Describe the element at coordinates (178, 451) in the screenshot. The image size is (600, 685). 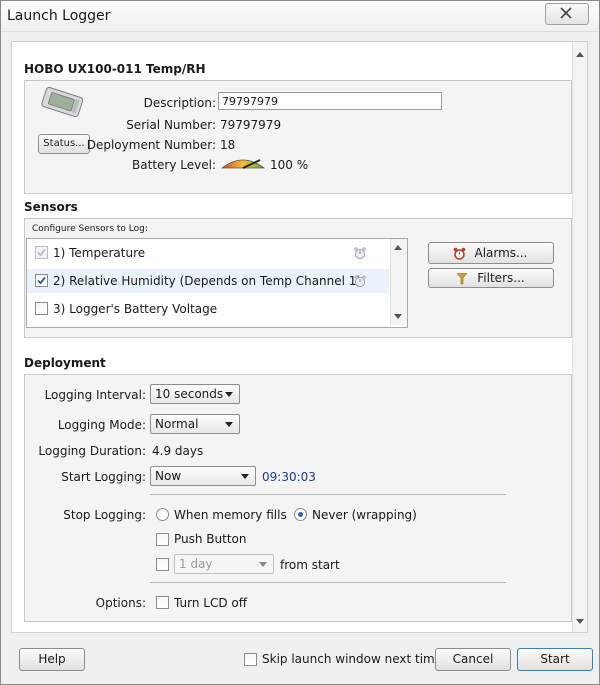
I see `logging-duration-value: 4.9 days` at that location.